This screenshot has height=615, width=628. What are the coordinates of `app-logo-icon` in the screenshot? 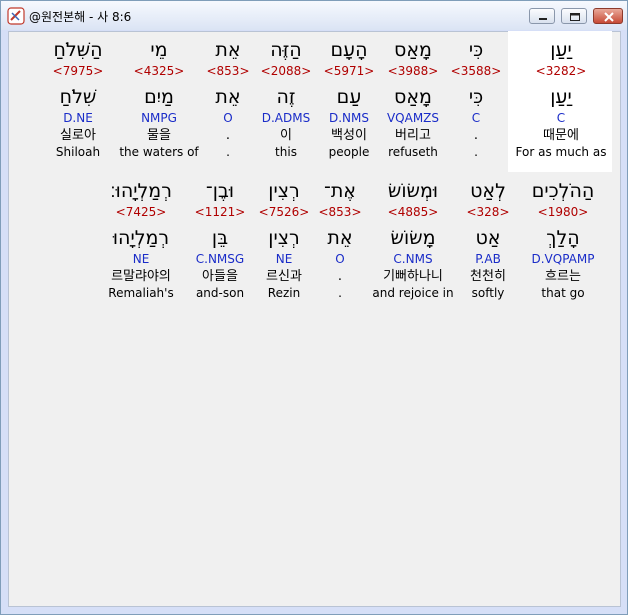 It's located at (16, 16).